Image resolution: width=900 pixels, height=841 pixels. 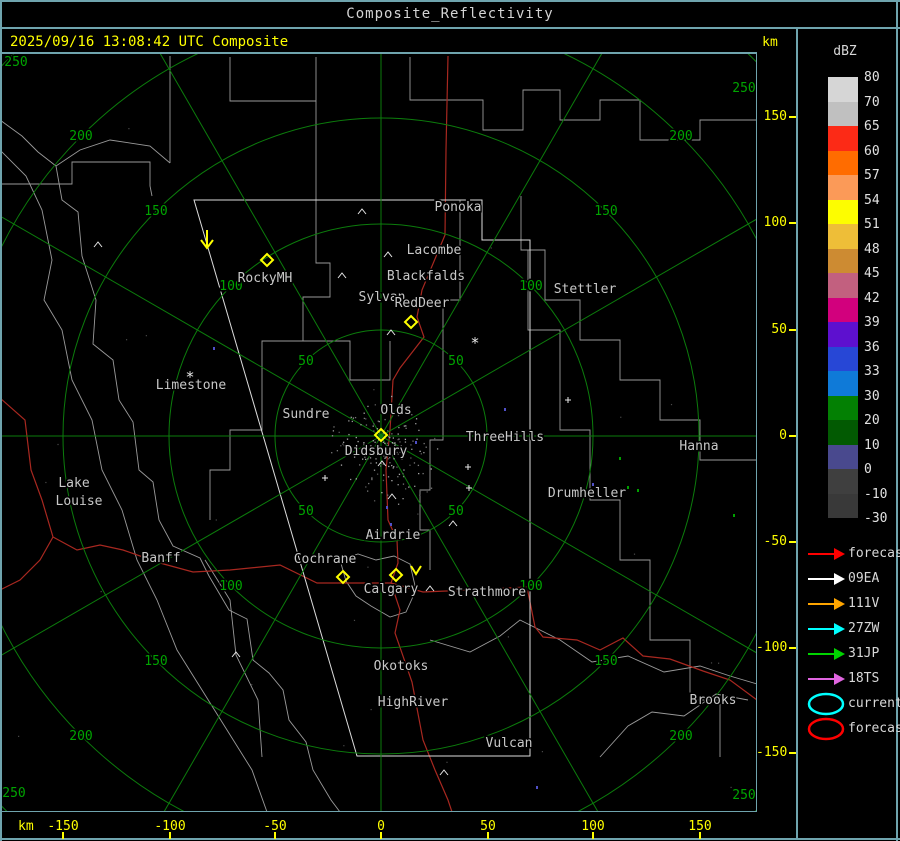 I want to click on storm-arrow, so click(x=416, y=570).